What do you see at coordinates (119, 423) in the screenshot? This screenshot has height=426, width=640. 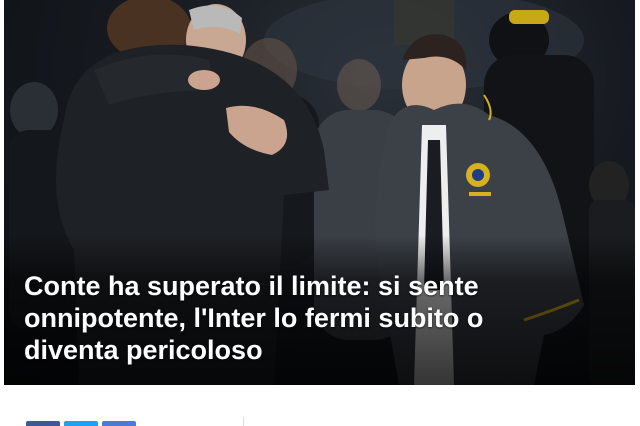 I see `email-share-button` at bounding box center [119, 423].